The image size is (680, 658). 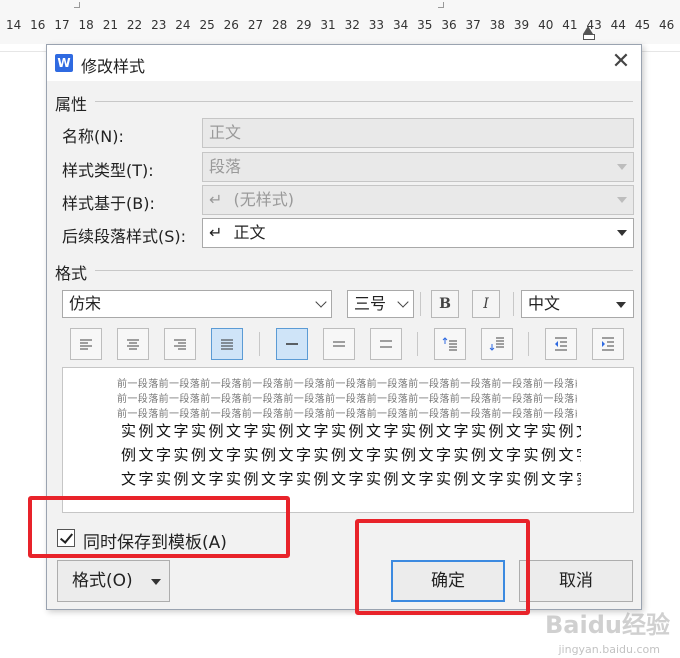 What do you see at coordinates (225, 166) in the screenshot?
I see `style-type-value: 段落` at bounding box center [225, 166].